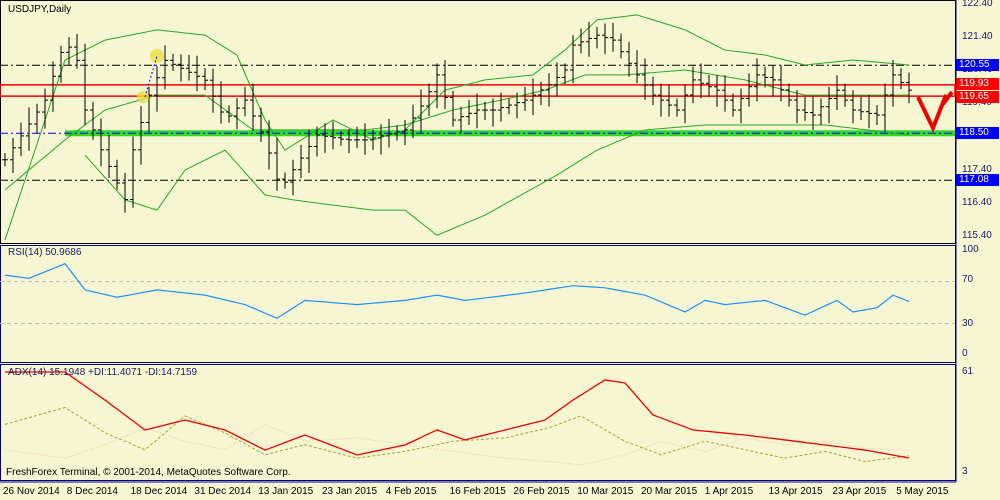 The width and height of the screenshot is (1000, 500). Describe the element at coordinates (977, 133) in the screenshot. I see `price-tag-118-50: 118.50` at that location.